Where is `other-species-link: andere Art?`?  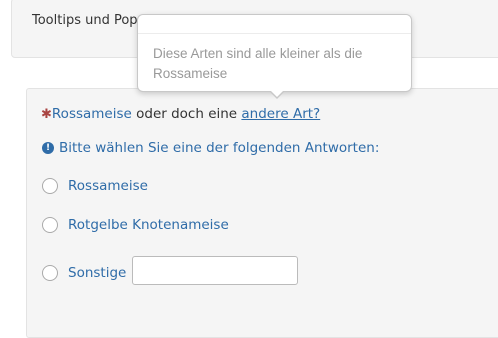
other-species-link: andere Art? is located at coordinates (280, 114).